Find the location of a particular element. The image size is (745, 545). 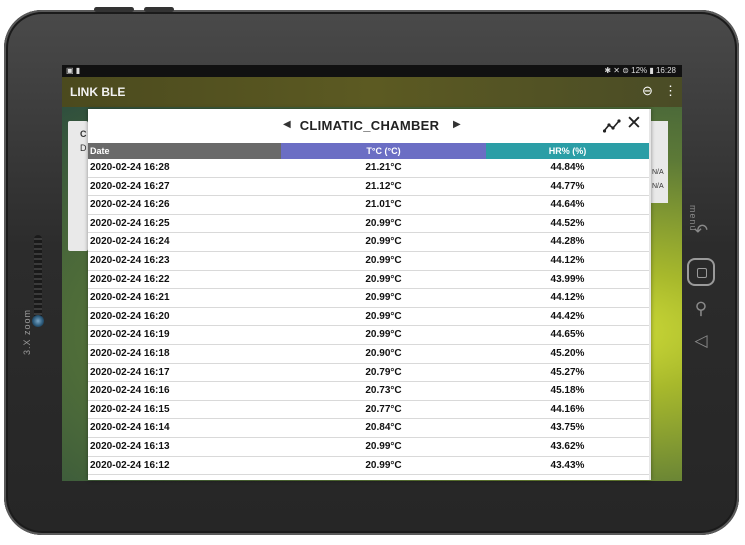

chevron-right-icon: ▶ is located at coordinates (457, 124).